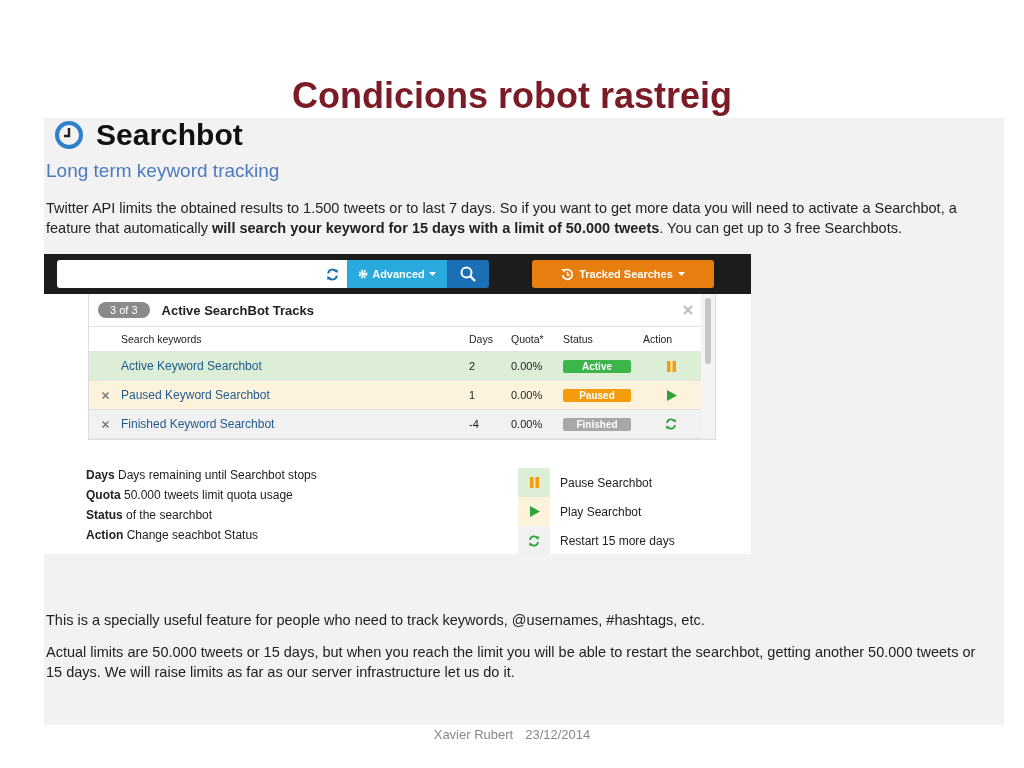  I want to click on clock-icon, so click(69, 135).